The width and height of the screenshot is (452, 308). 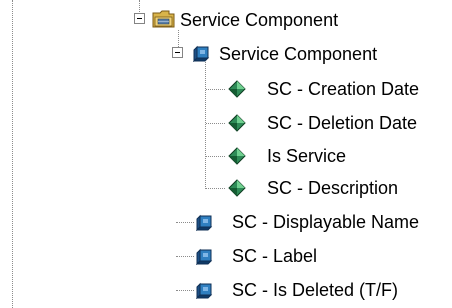 I want to click on tree-node-label: SC - Displayable Name, so click(x=326, y=222).